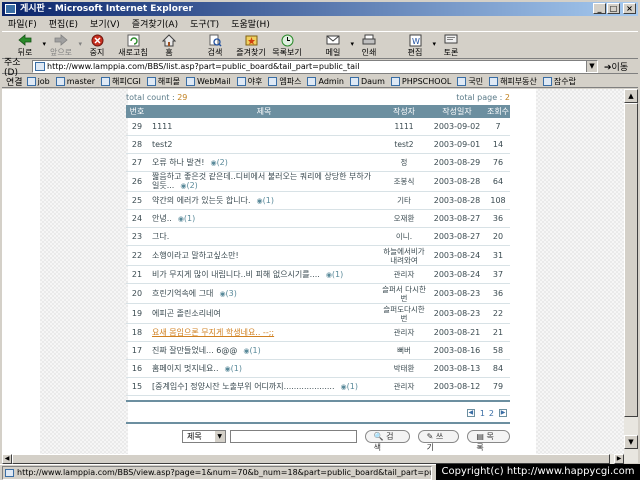 The width and height of the screenshot is (640, 480). Describe the element at coordinates (185, 368) in the screenshot. I see `row-title-link: 홈페이지 멋지네요..` at that location.